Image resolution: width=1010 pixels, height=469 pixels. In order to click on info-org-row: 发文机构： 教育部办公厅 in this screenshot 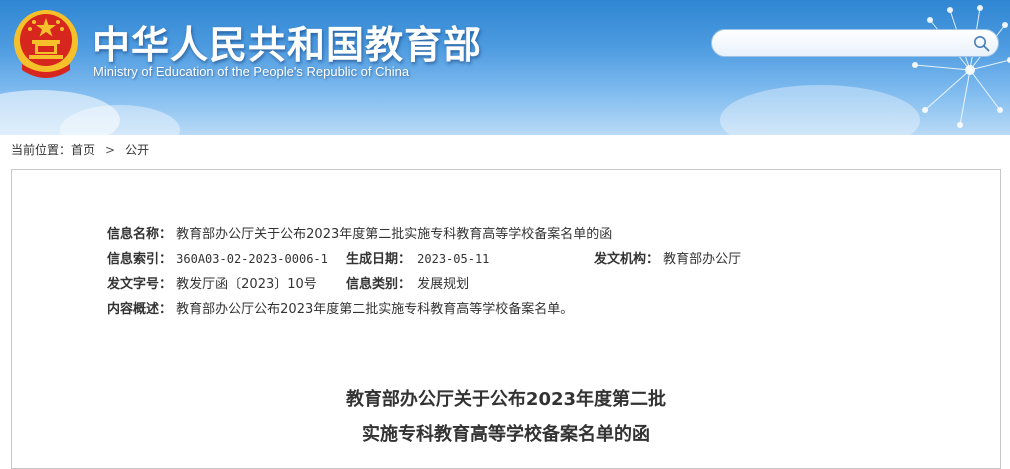, I will do `click(667, 257)`.